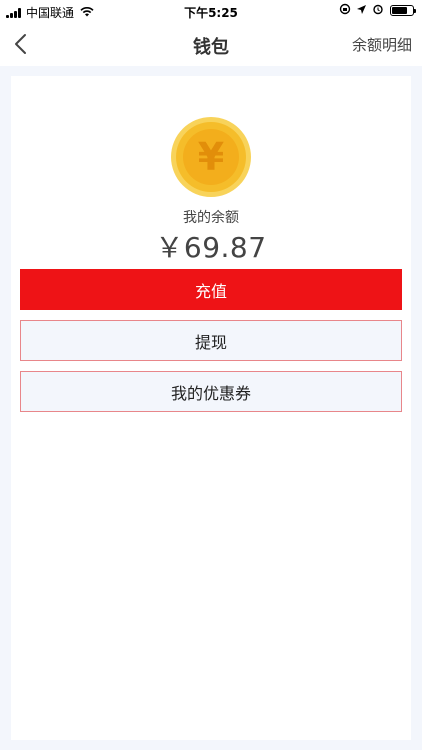 The image size is (422, 750). I want to click on status-right, so click(375, 10).